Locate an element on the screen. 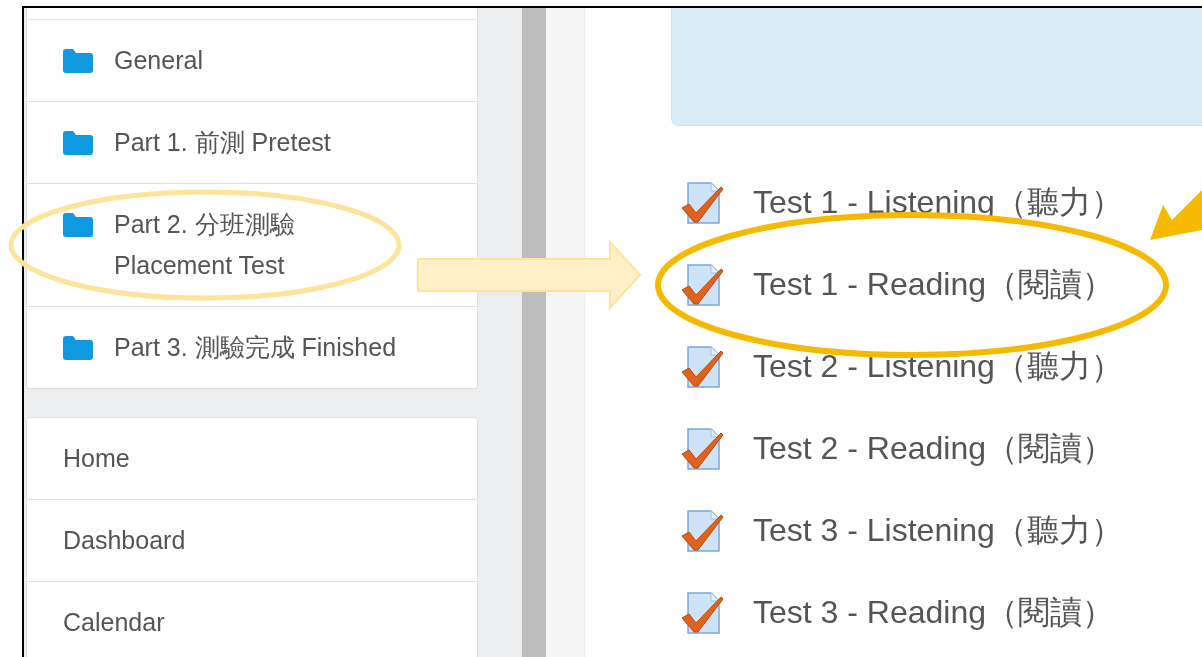 The image size is (1202, 657). activity-link: Test 2 - Reading（閱讀） is located at coordinates (941, 449).